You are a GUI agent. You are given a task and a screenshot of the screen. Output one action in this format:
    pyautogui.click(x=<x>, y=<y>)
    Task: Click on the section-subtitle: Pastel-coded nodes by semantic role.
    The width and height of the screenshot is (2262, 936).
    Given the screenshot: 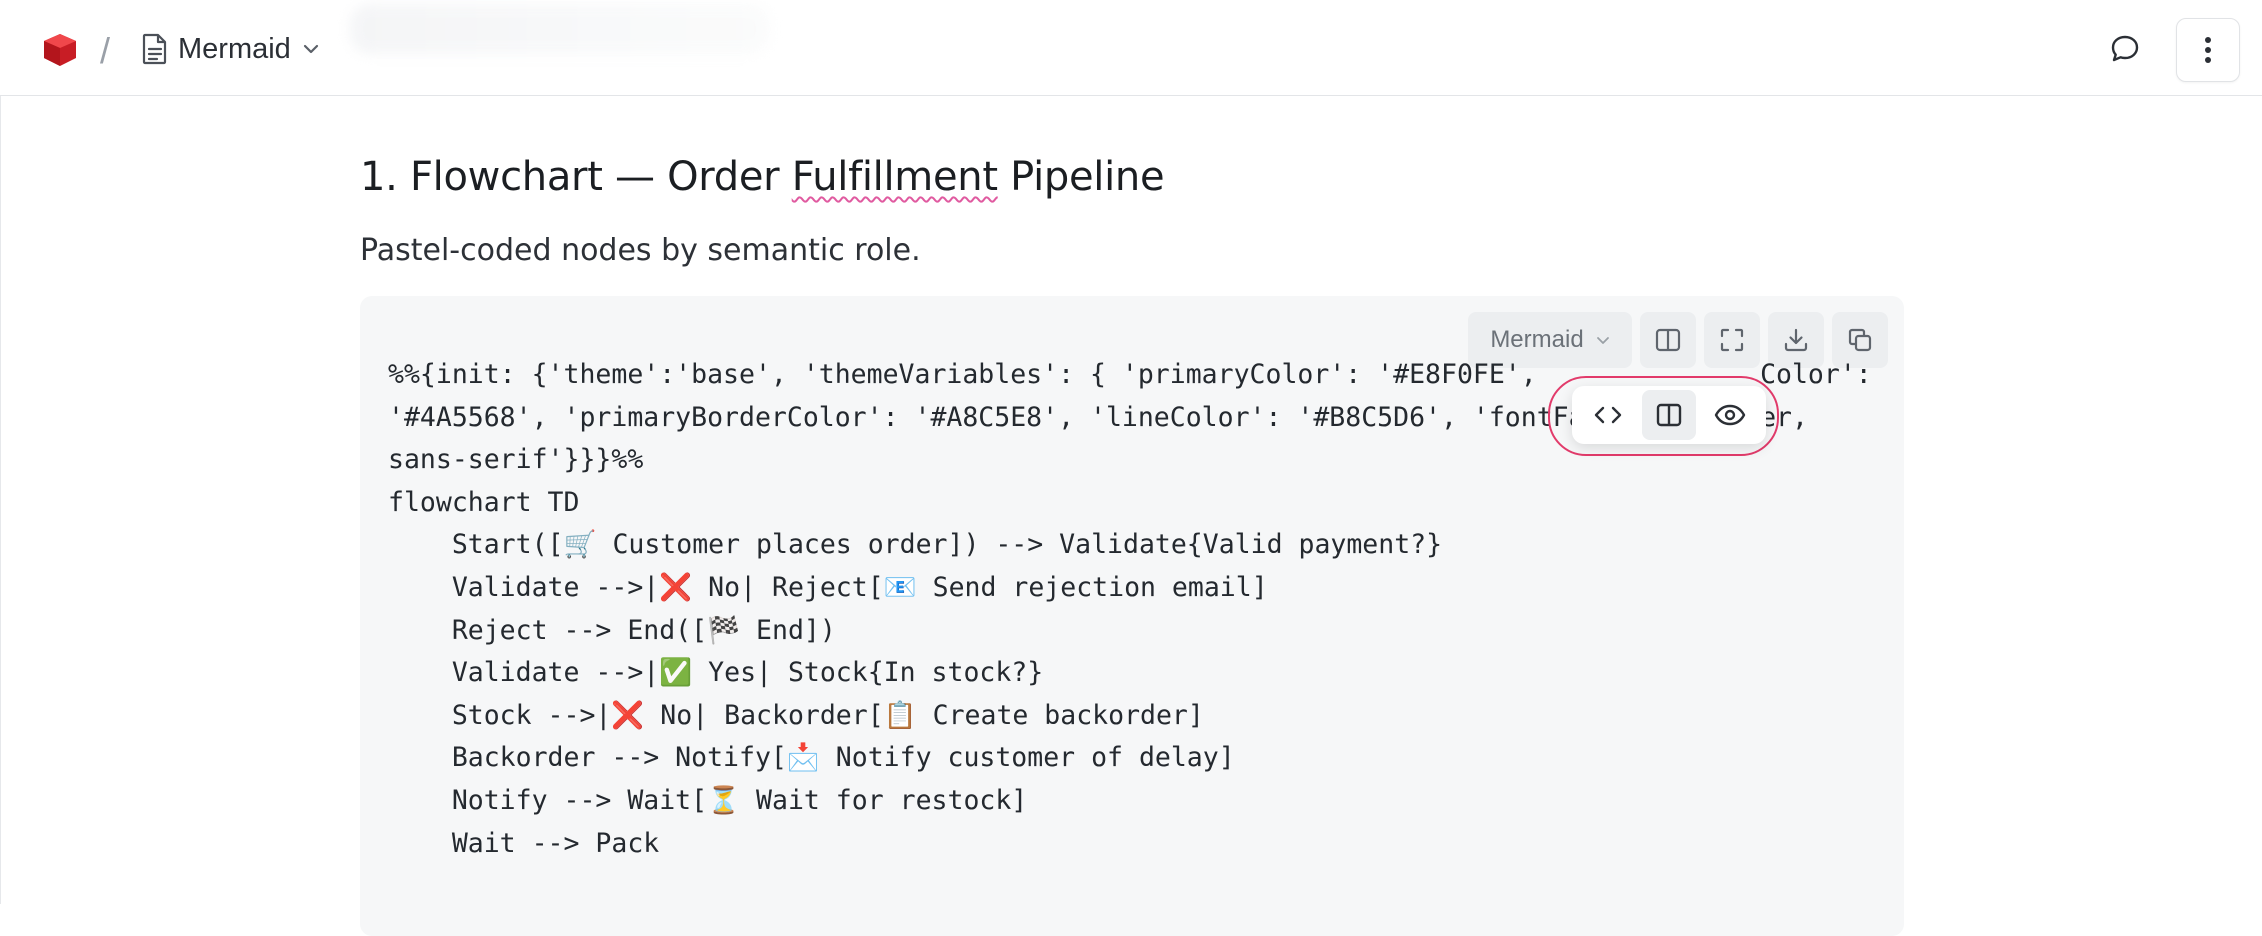 What is the action you would take?
    pyautogui.click(x=640, y=250)
    